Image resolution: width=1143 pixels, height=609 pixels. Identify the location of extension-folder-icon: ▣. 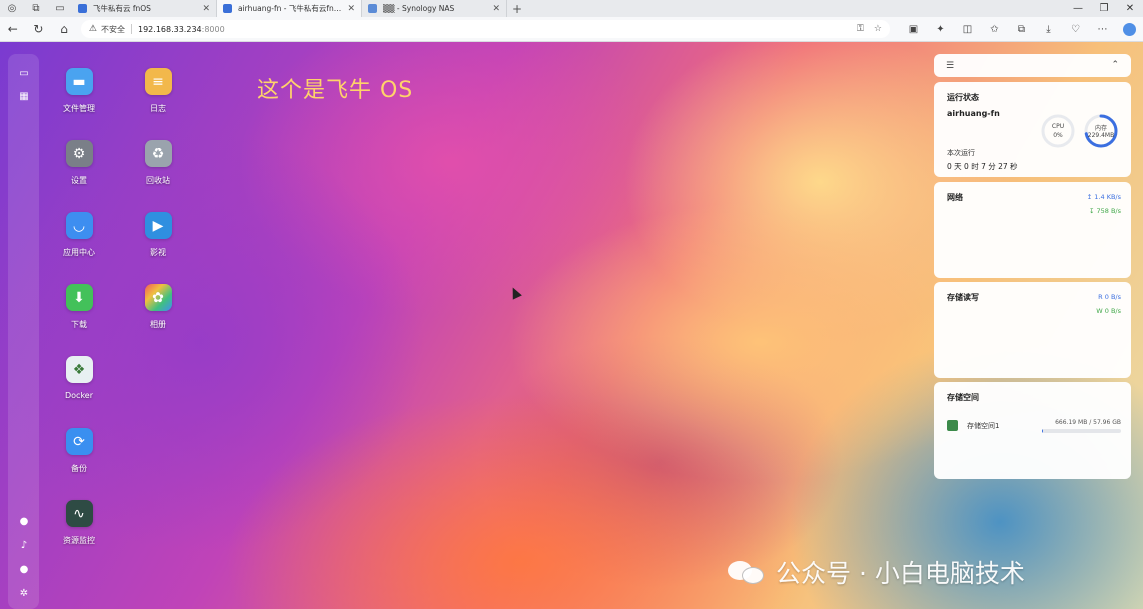
(913, 29).